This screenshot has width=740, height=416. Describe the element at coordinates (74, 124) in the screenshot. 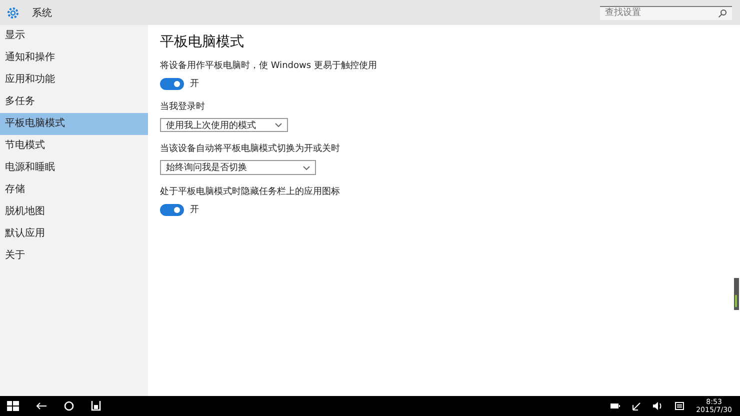

I see `sidebar-item: 平板电脑模式` at that location.